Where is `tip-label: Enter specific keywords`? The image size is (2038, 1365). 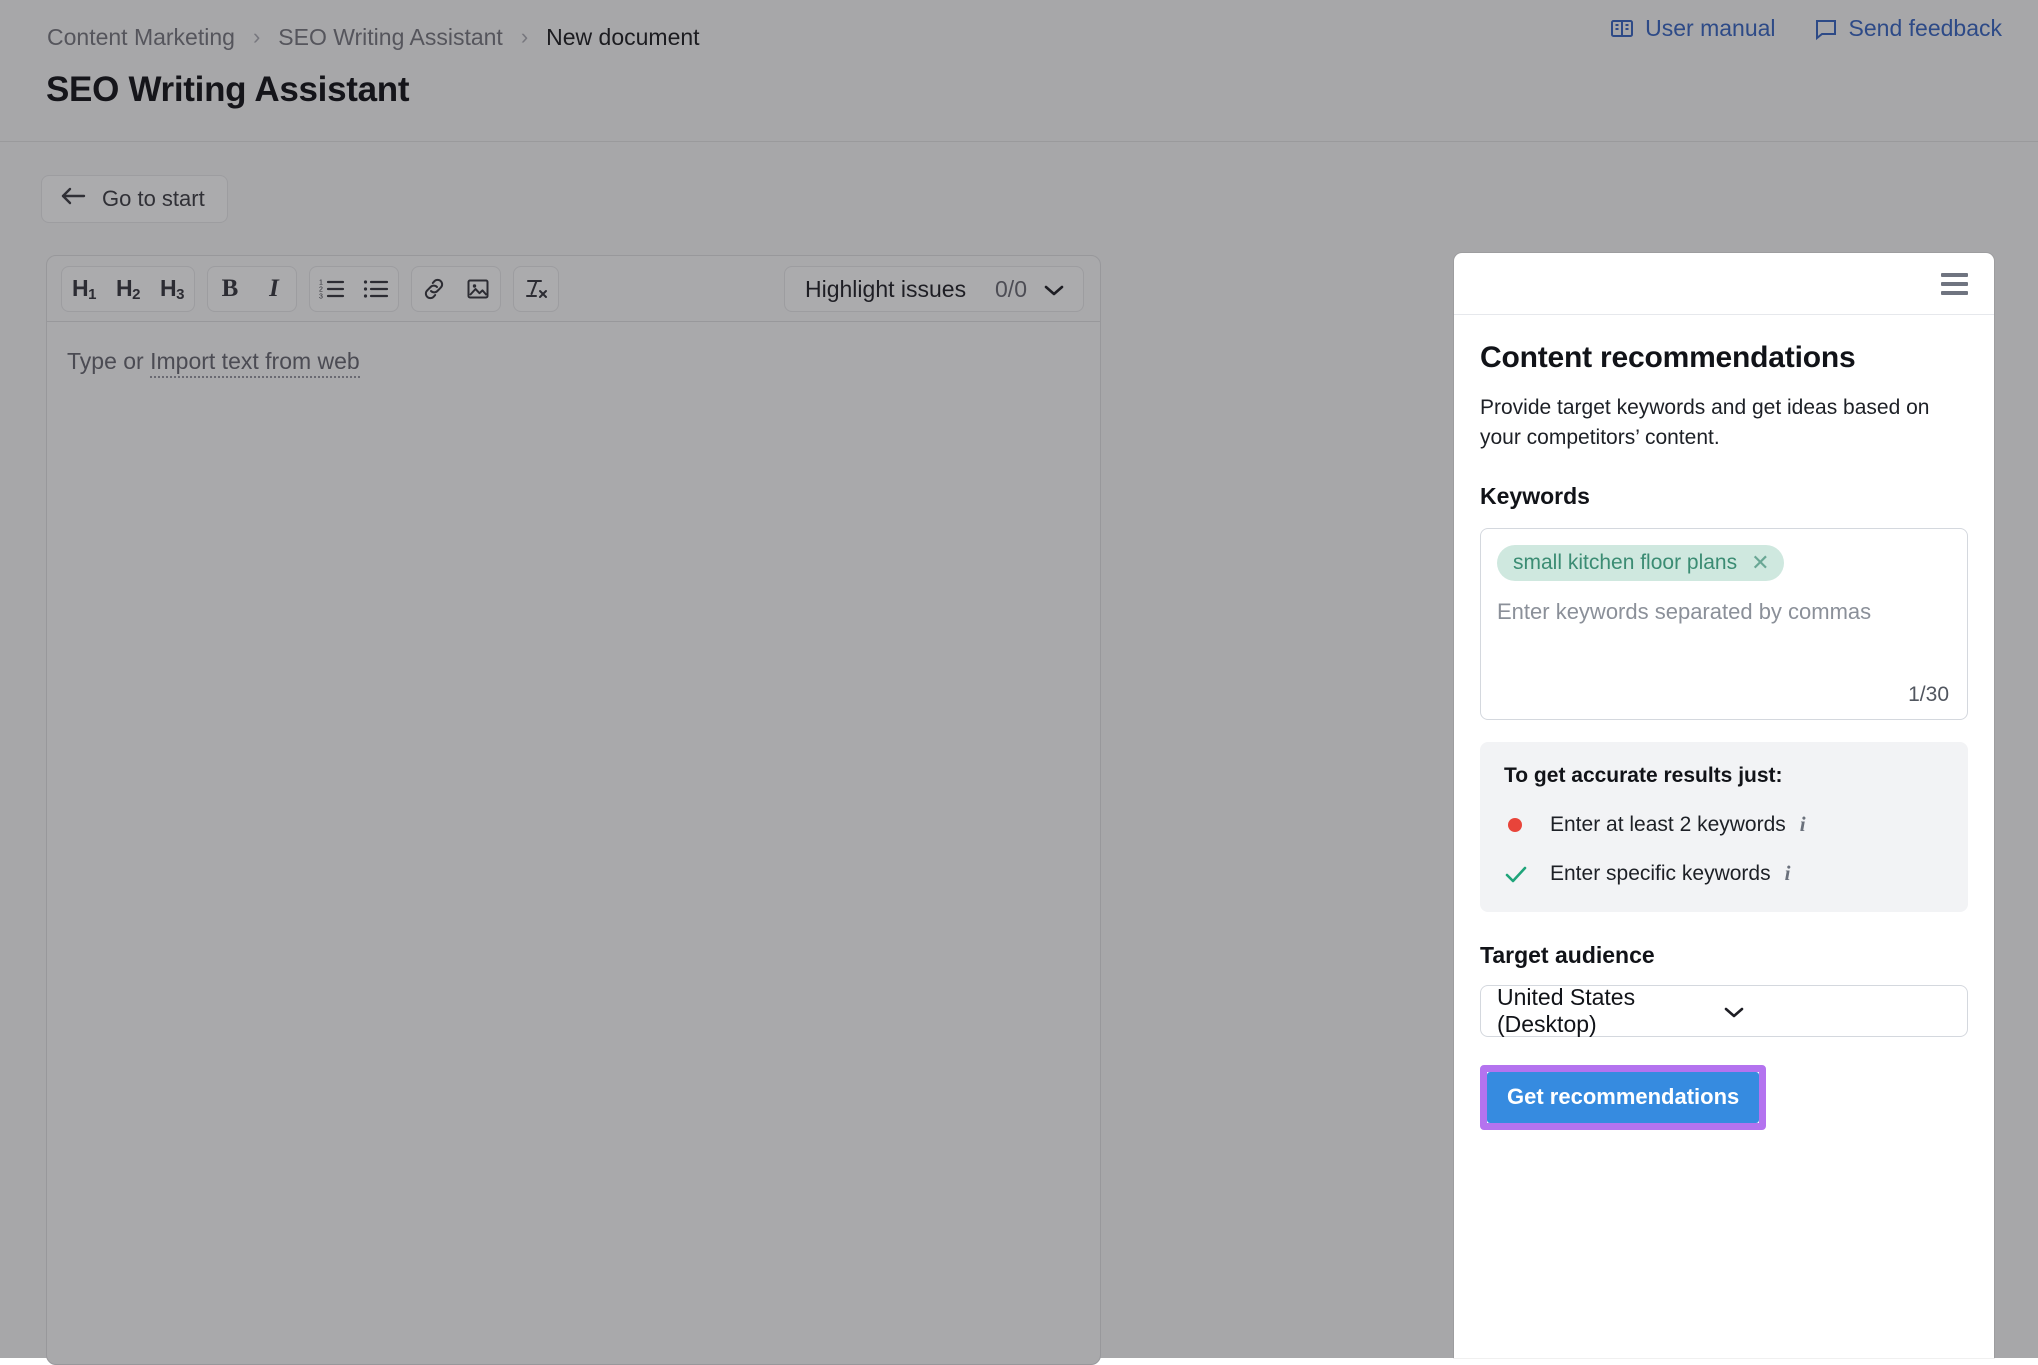
tip-label: Enter specific keywords is located at coordinates (1660, 874).